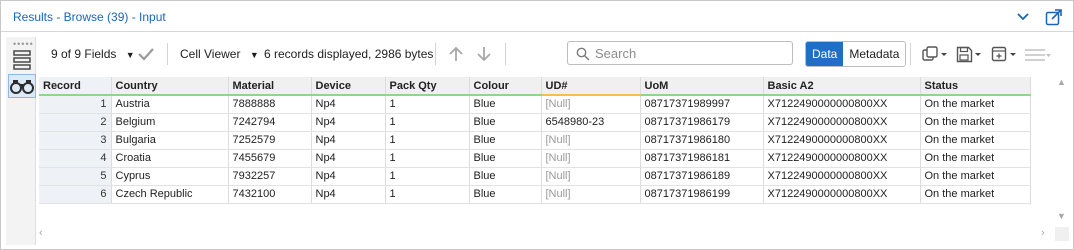 This screenshot has height=250, width=1074. I want to click on cell-country: Czech Republic, so click(170, 194).